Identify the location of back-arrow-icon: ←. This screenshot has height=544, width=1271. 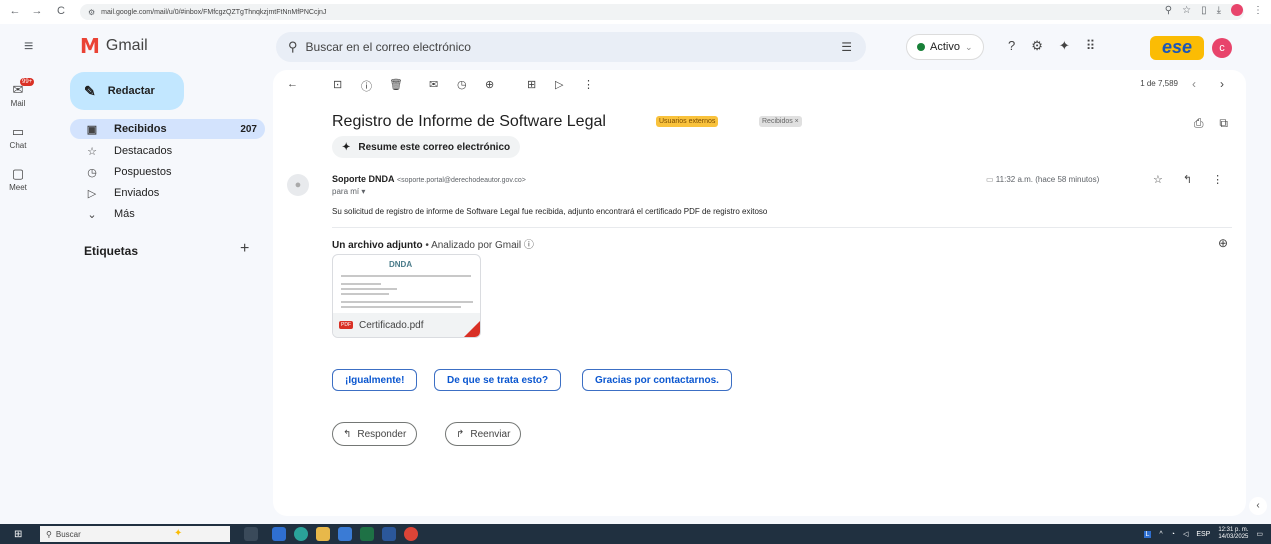
(15, 11).